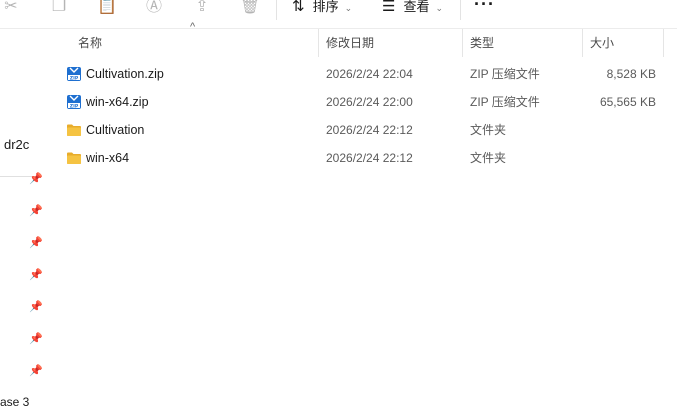  Describe the element at coordinates (16, 144) in the screenshot. I see `nav-item-dr2c: dr2c` at that location.